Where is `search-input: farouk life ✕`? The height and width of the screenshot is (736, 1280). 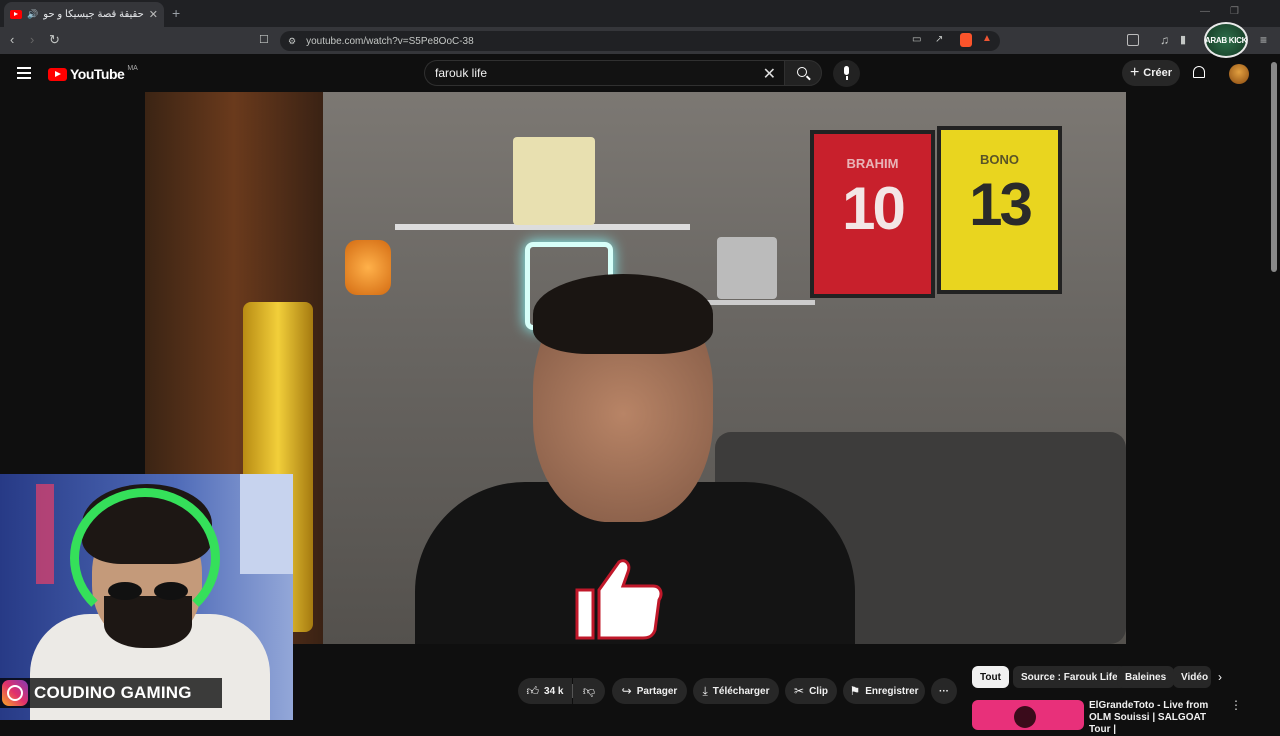
search-input: farouk life ✕ is located at coordinates (604, 73).